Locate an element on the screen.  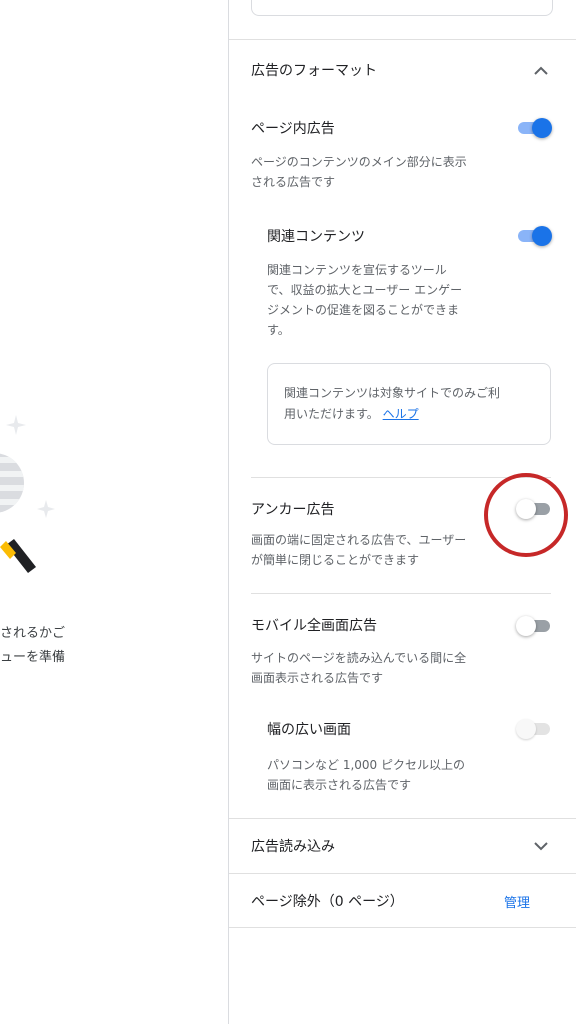
magnifier-illustration is located at coordinates (27, 494).